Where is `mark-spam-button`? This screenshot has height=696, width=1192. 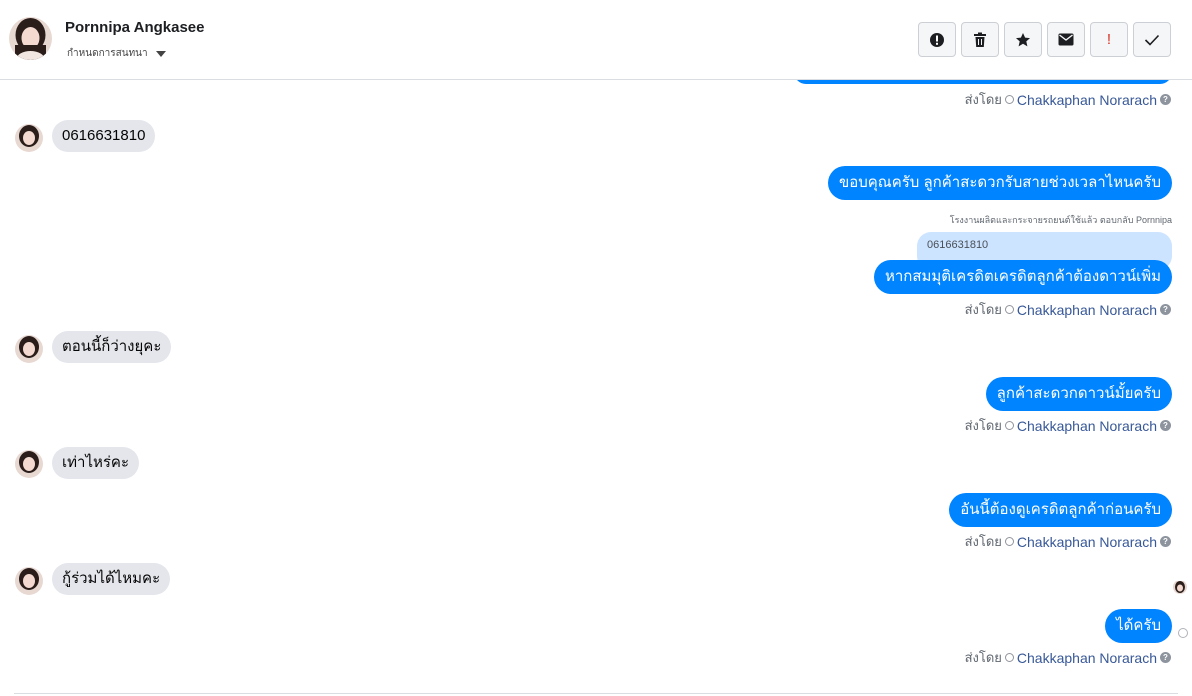
mark-spam-button is located at coordinates (937, 39).